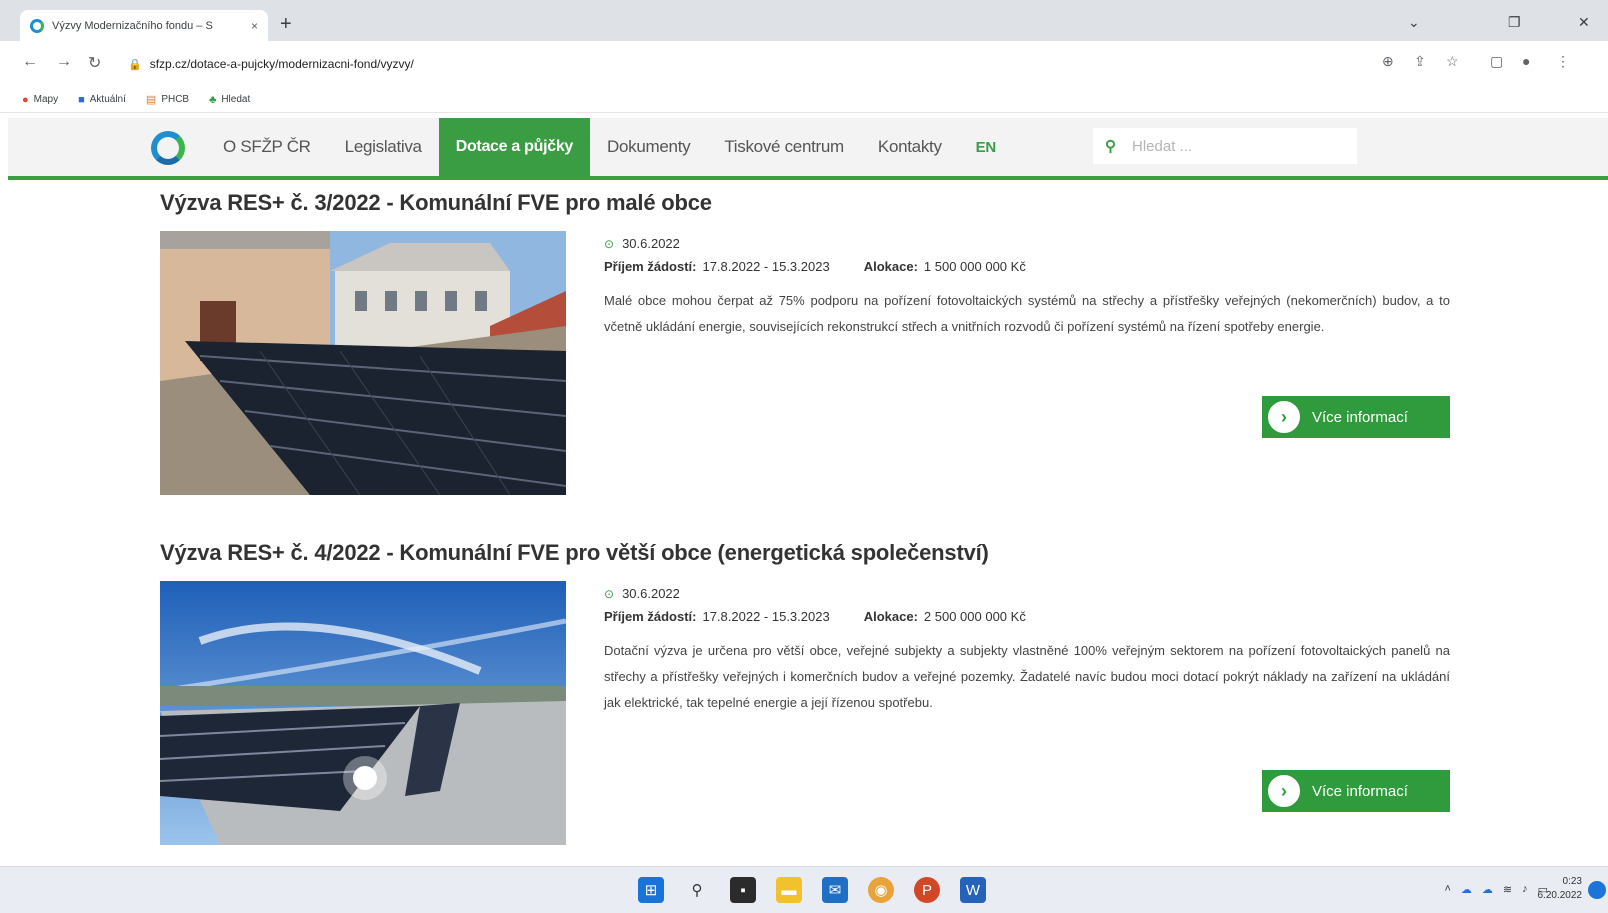  What do you see at coordinates (229, 100) in the screenshot?
I see `bookmark-hledat: ♣ Hledat` at bounding box center [229, 100].